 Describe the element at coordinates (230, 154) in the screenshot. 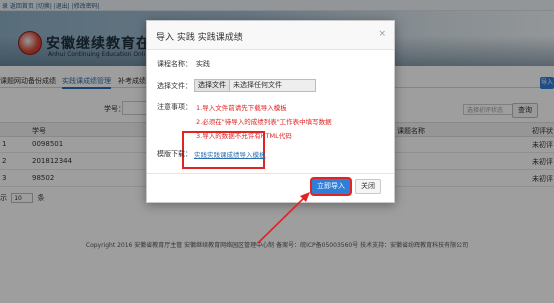

I see `template-download-link: 实践实践课成绩导入模板` at that location.